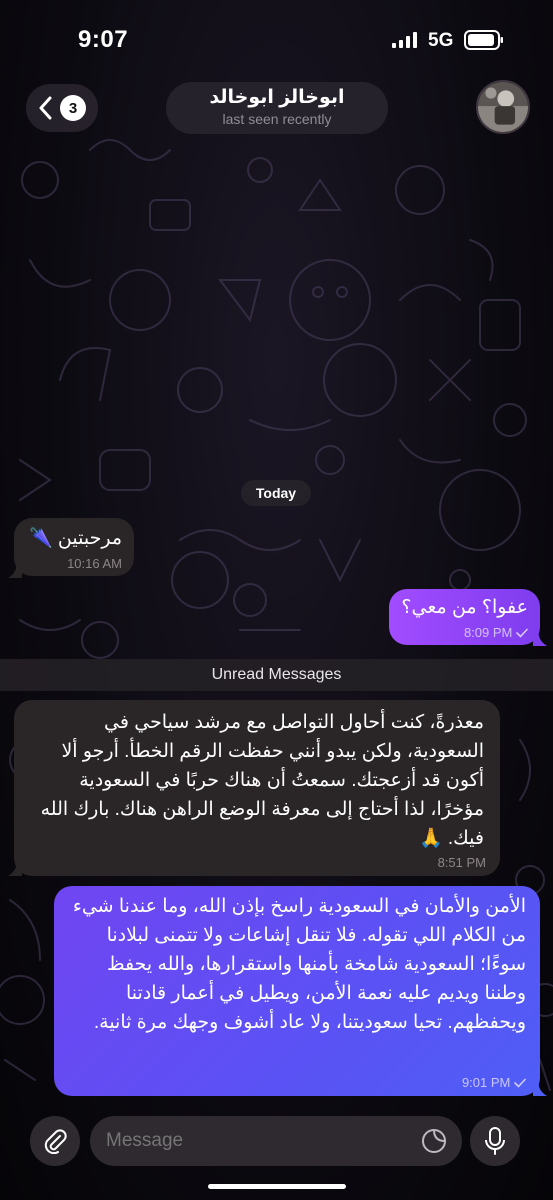 The image size is (553, 1200). Describe the element at coordinates (276, 40) in the screenshot. I see `status-bar: 9:07 5G` at that location.